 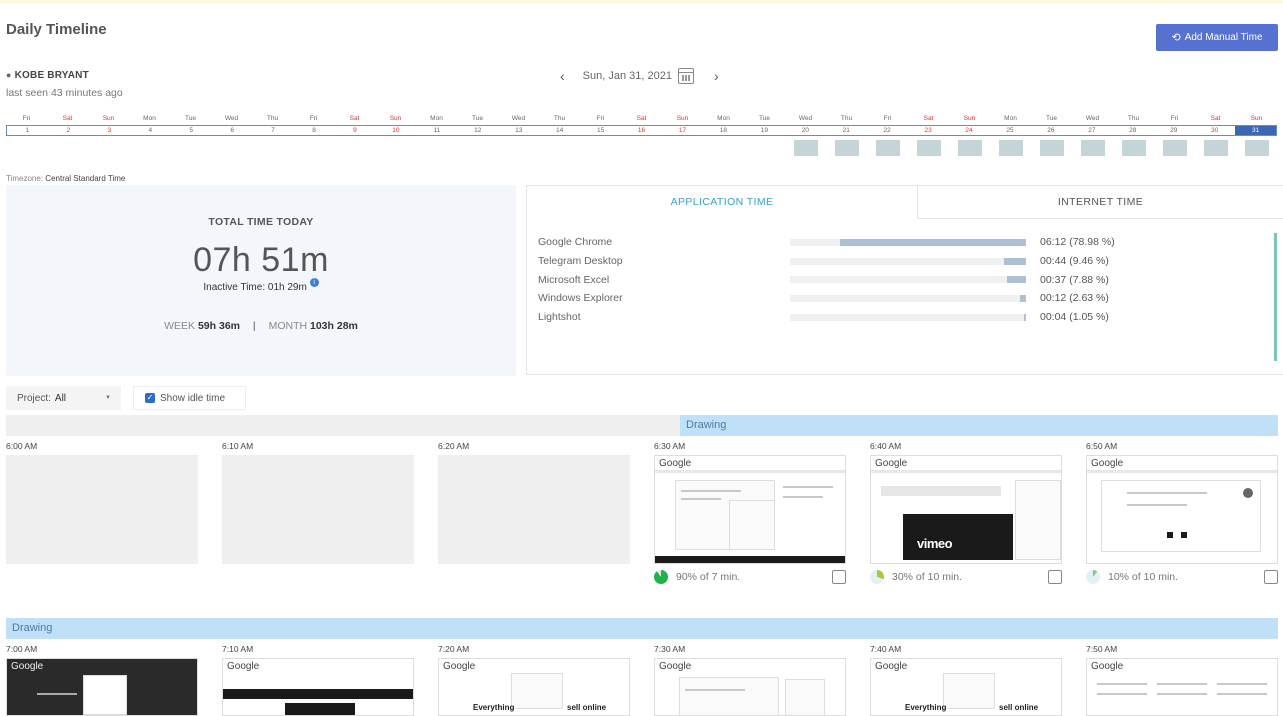 What do you see at coordinates (1010, 130) in the screenshot?
I see `day-number: 25` at bounding box center [1010, 130].